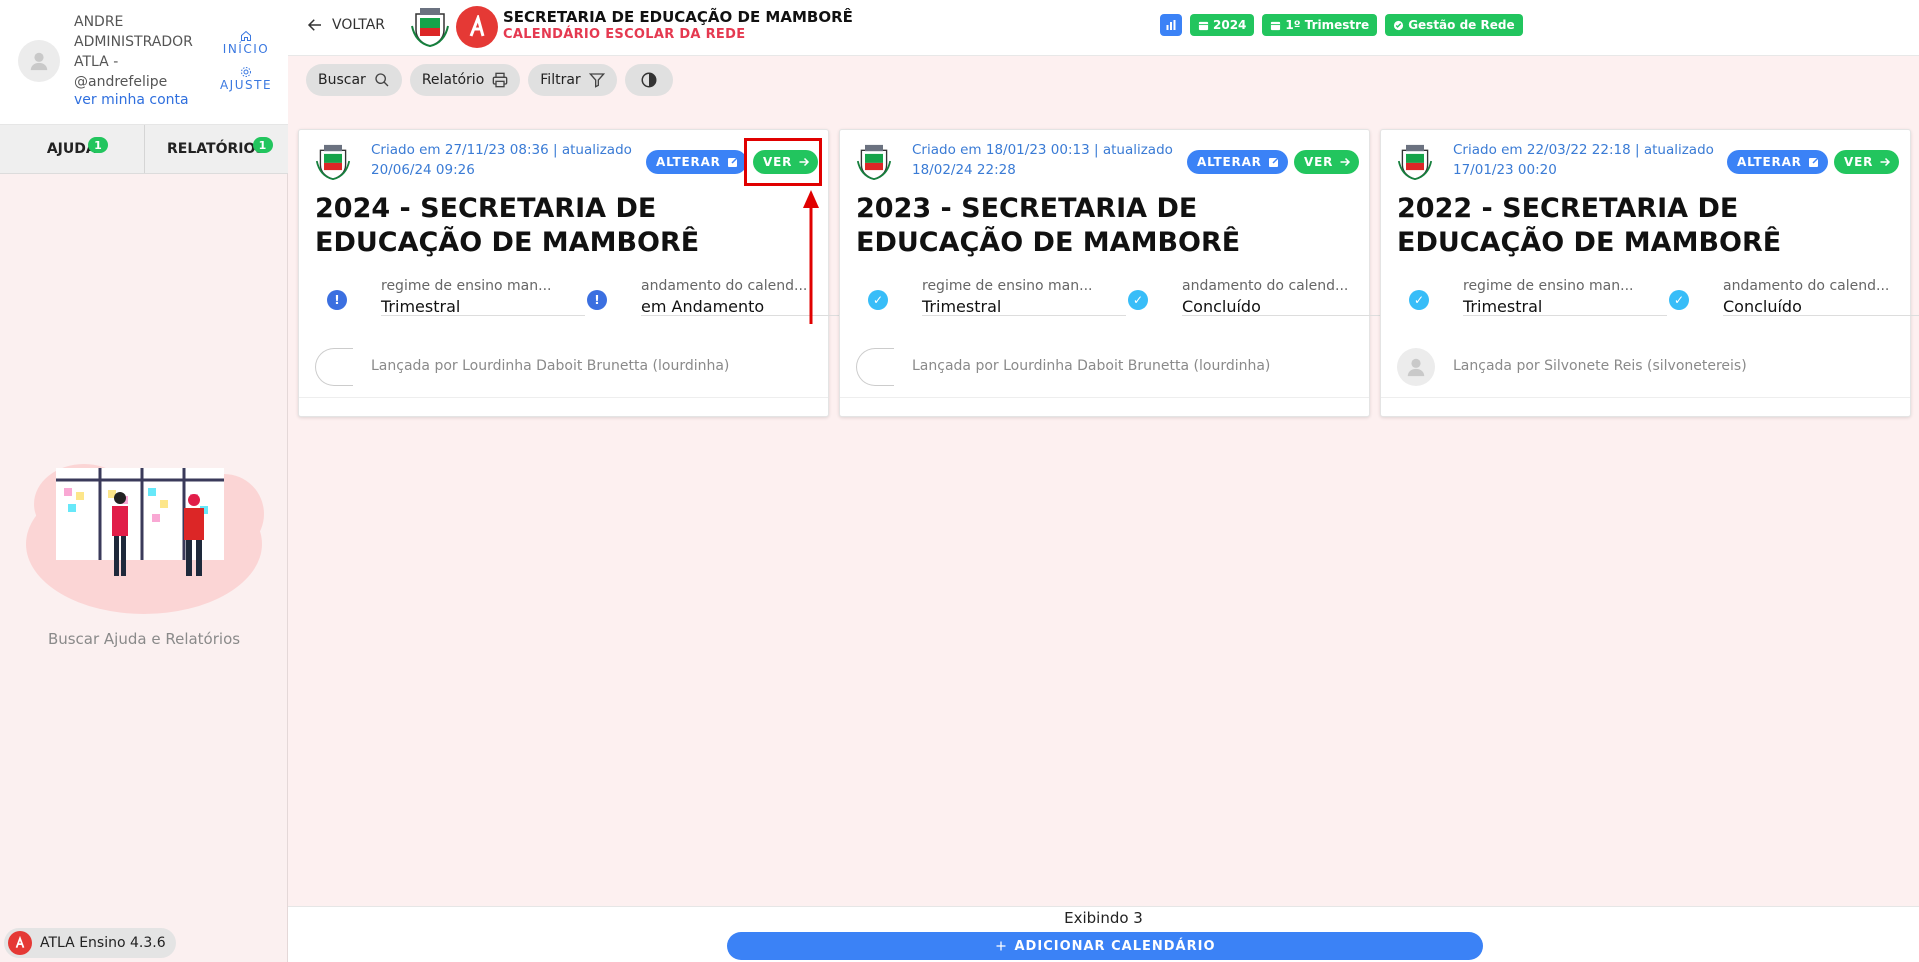 The image size is (1919, 962). I want to click on home-link: INÍCIO, so click(246, 43).